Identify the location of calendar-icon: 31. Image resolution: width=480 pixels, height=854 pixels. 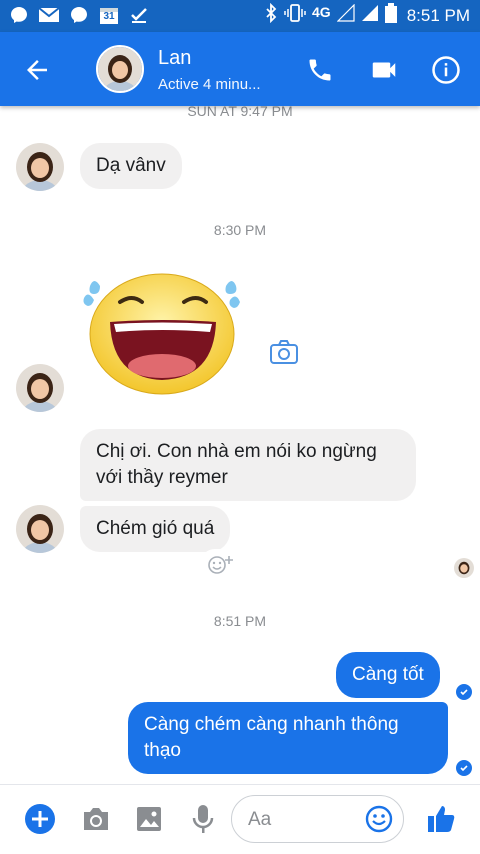
(109, 15).